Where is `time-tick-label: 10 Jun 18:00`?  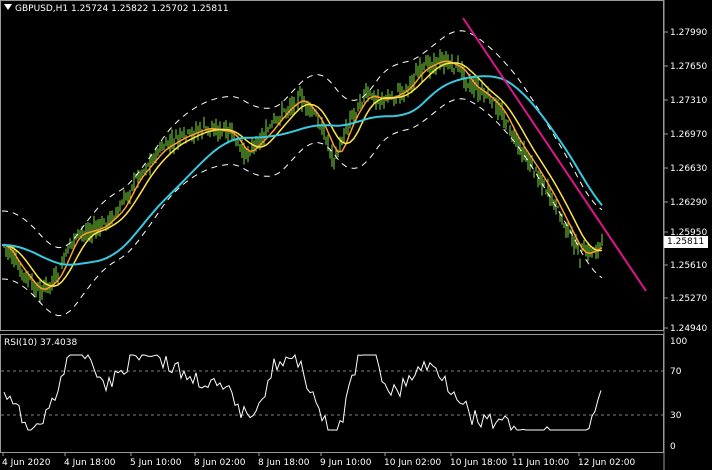
time-tick-label: 10 Jun 18:00 is located at coordinates (478, 463).